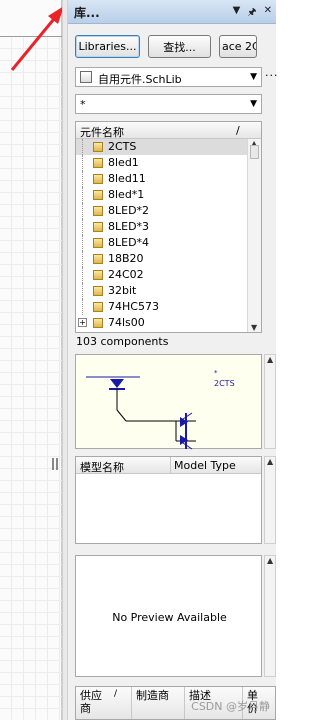  I want to click on component-name: 8led*1, so click(126, 194).